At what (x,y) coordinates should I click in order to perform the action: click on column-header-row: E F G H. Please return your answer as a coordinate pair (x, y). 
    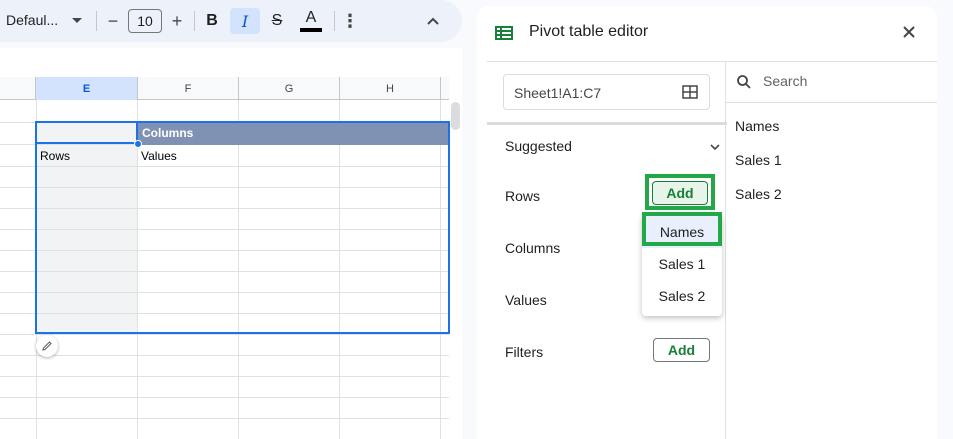
    Looking at the image, I should click on (224, 88).